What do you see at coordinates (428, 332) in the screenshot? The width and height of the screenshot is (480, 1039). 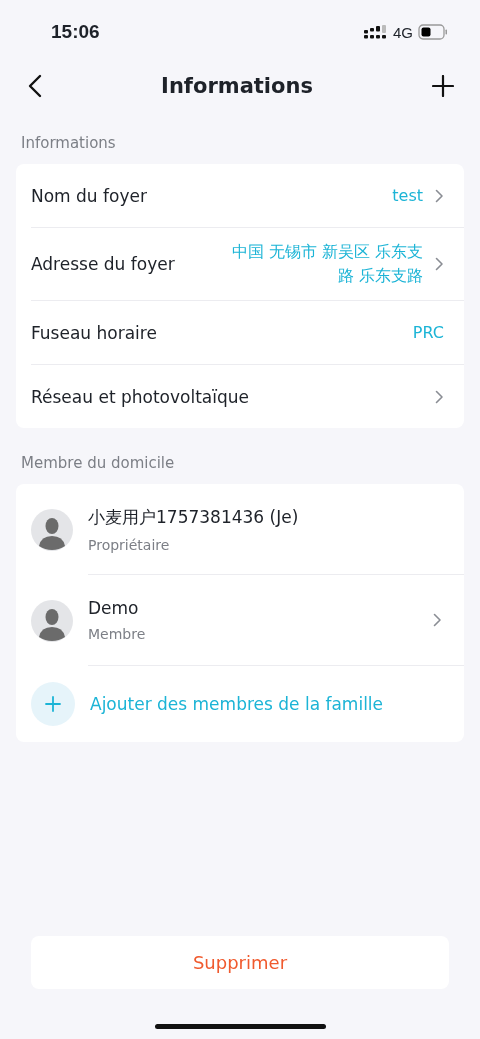 I see `setting-value: PRC` at bounding box center [428, 332].